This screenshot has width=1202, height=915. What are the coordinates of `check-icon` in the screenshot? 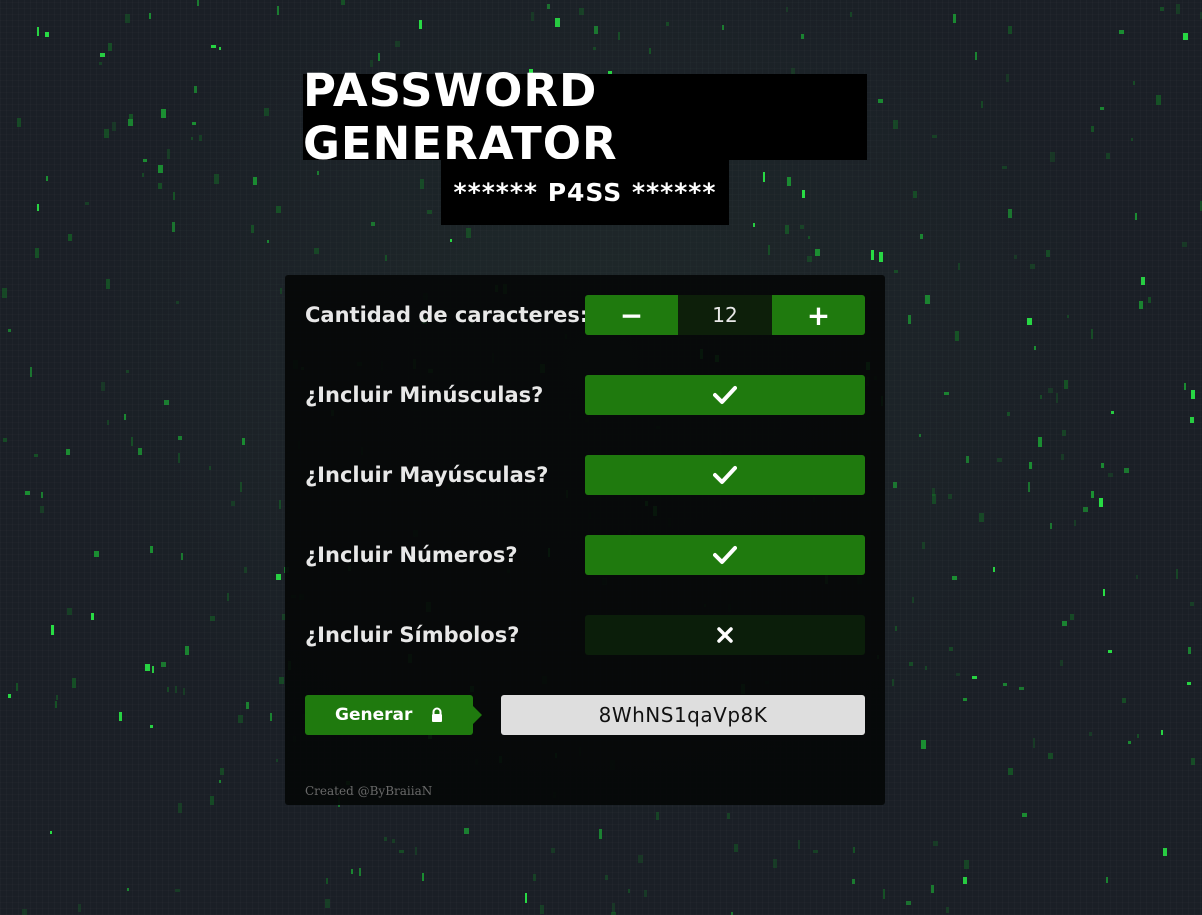 It's located at (725, 475).